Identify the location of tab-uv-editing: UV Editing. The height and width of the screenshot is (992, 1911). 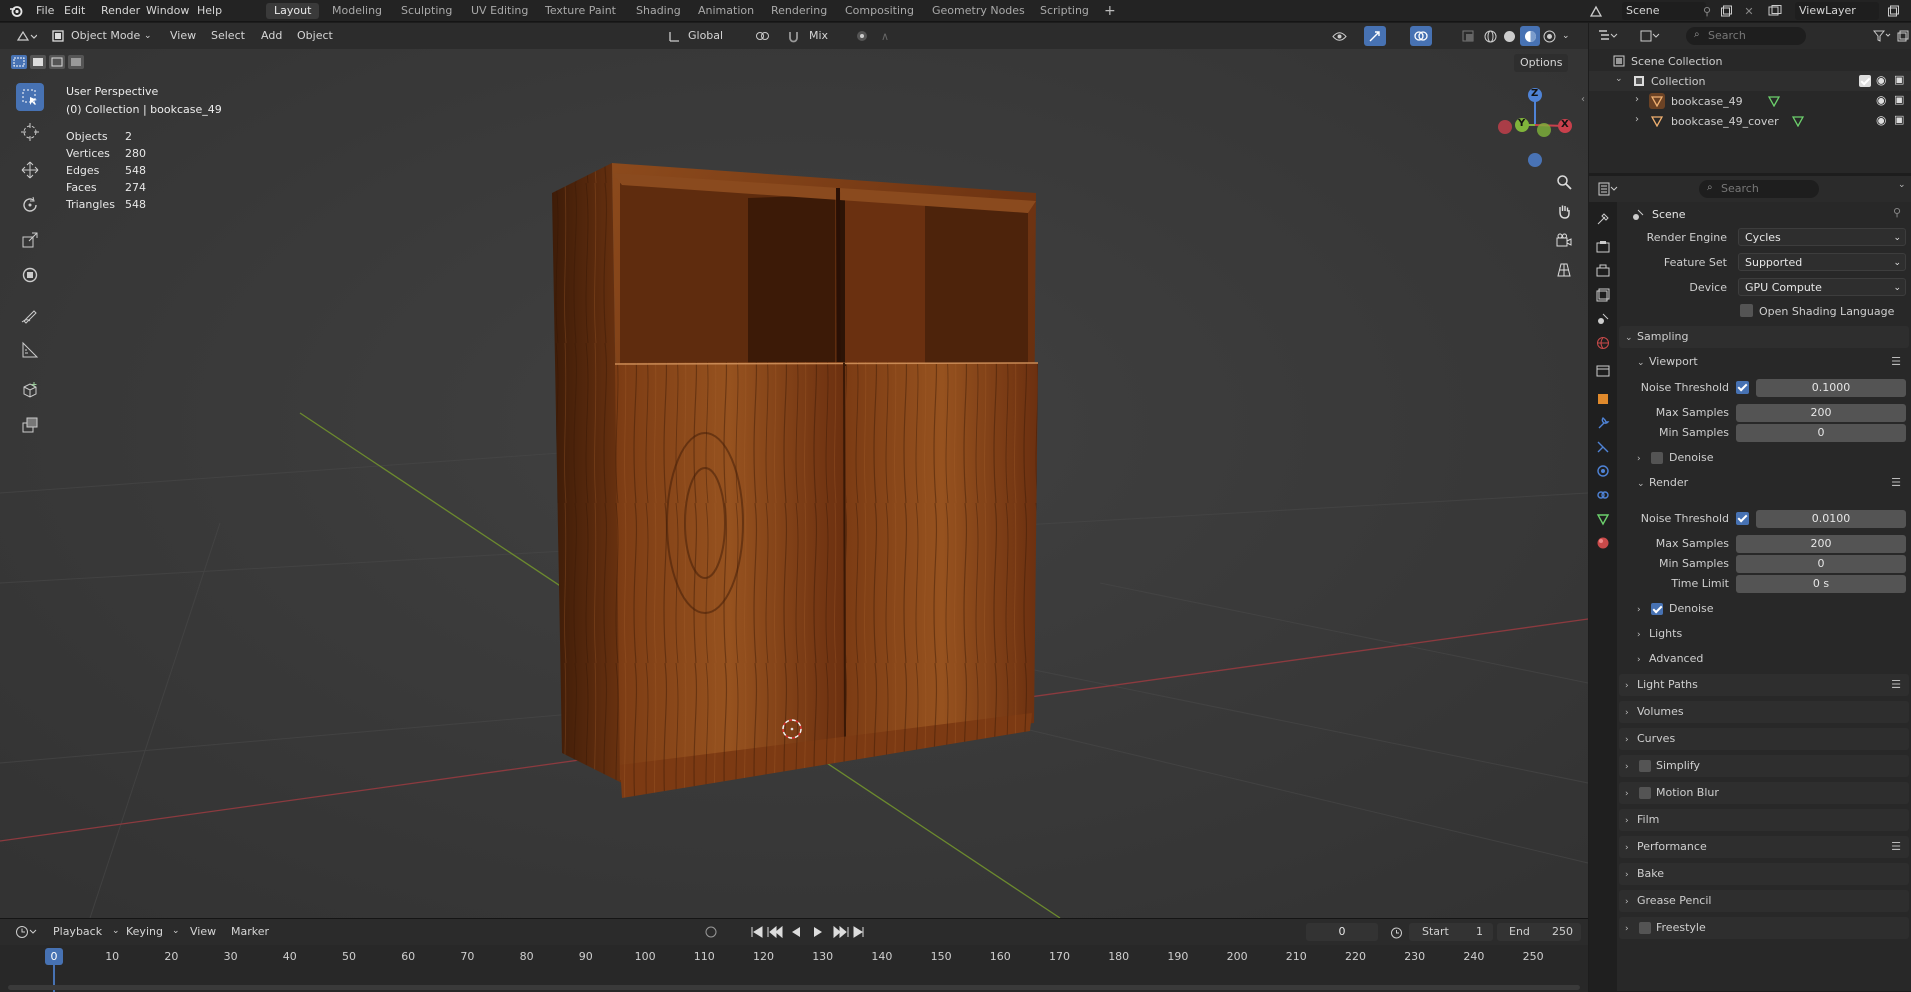
(499, 11).